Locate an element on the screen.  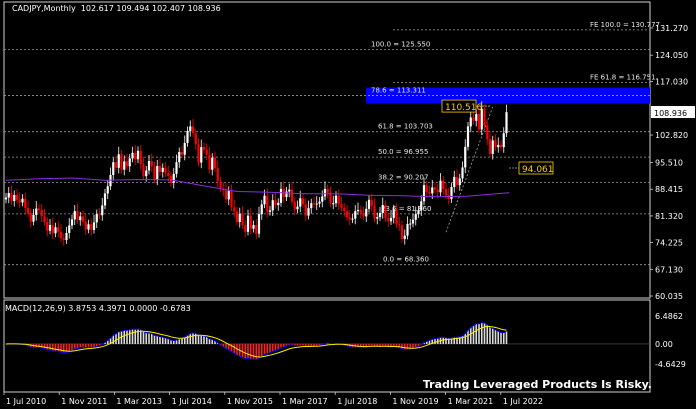
y-tick-label: 95.510 is located at coordinates (669, 163).